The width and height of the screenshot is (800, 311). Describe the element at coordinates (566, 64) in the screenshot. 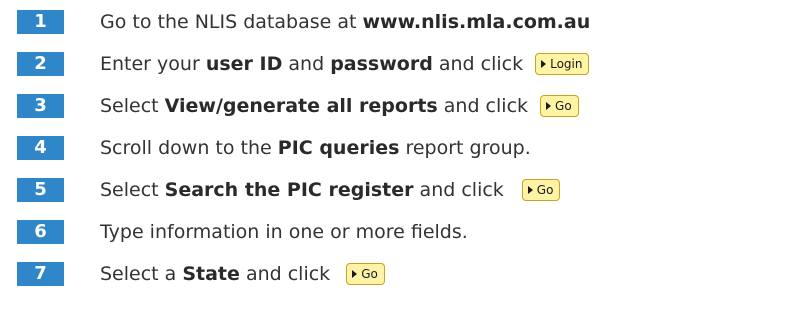

I see `login-button-label: Login` at that location.